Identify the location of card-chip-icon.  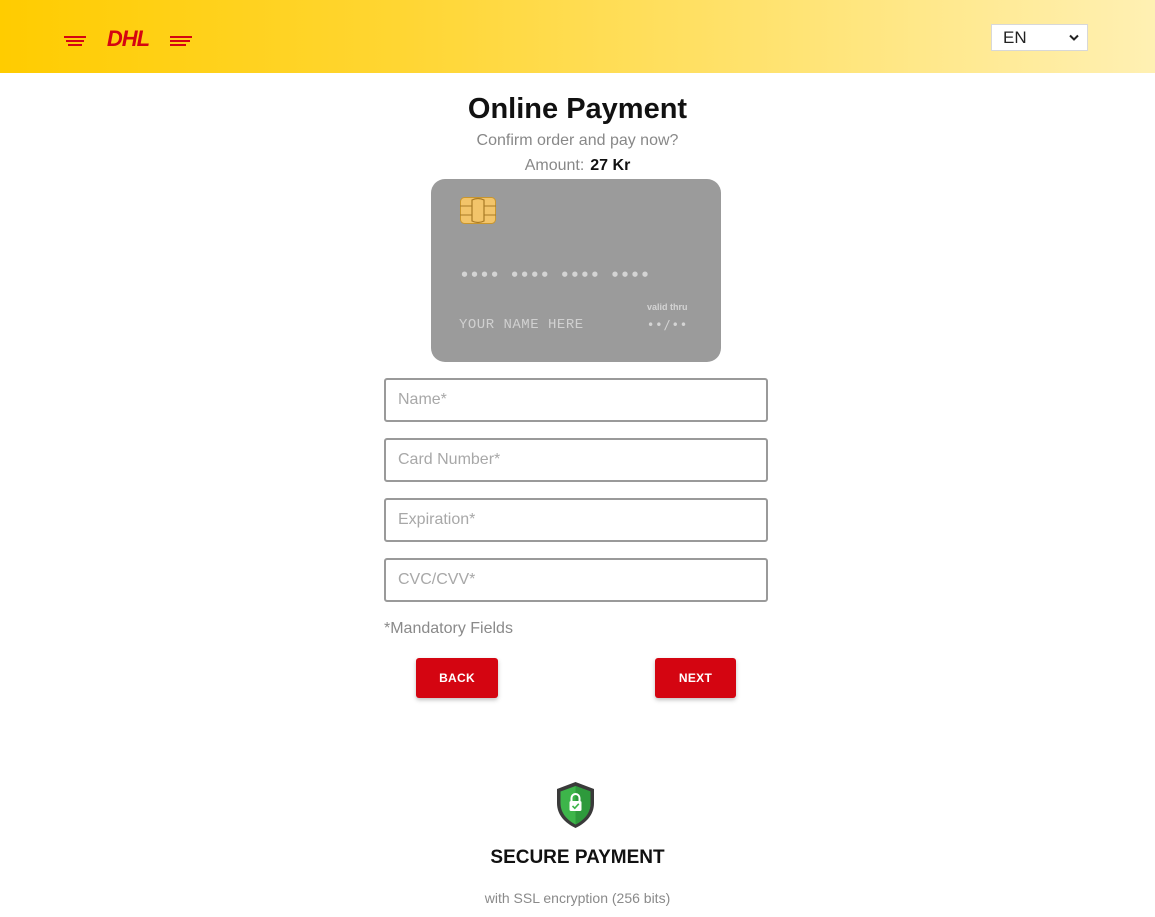
(478, 210).